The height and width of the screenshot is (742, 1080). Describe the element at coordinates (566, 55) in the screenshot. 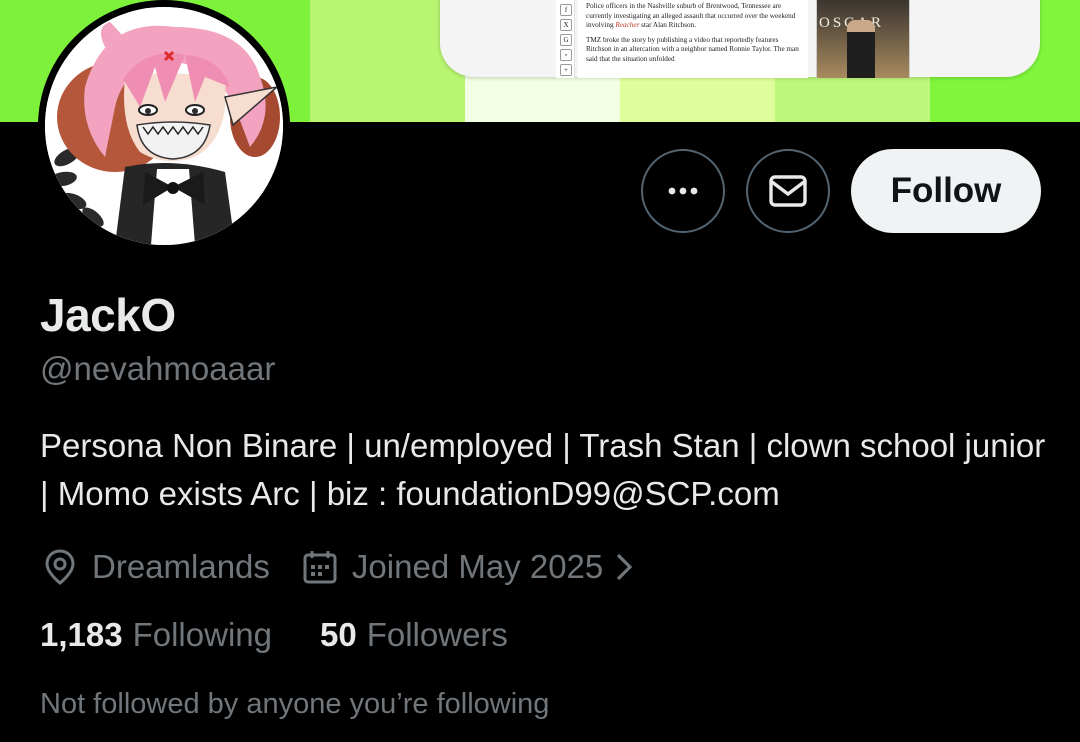

I see `flipboard-share-icon: ▫` at that location.